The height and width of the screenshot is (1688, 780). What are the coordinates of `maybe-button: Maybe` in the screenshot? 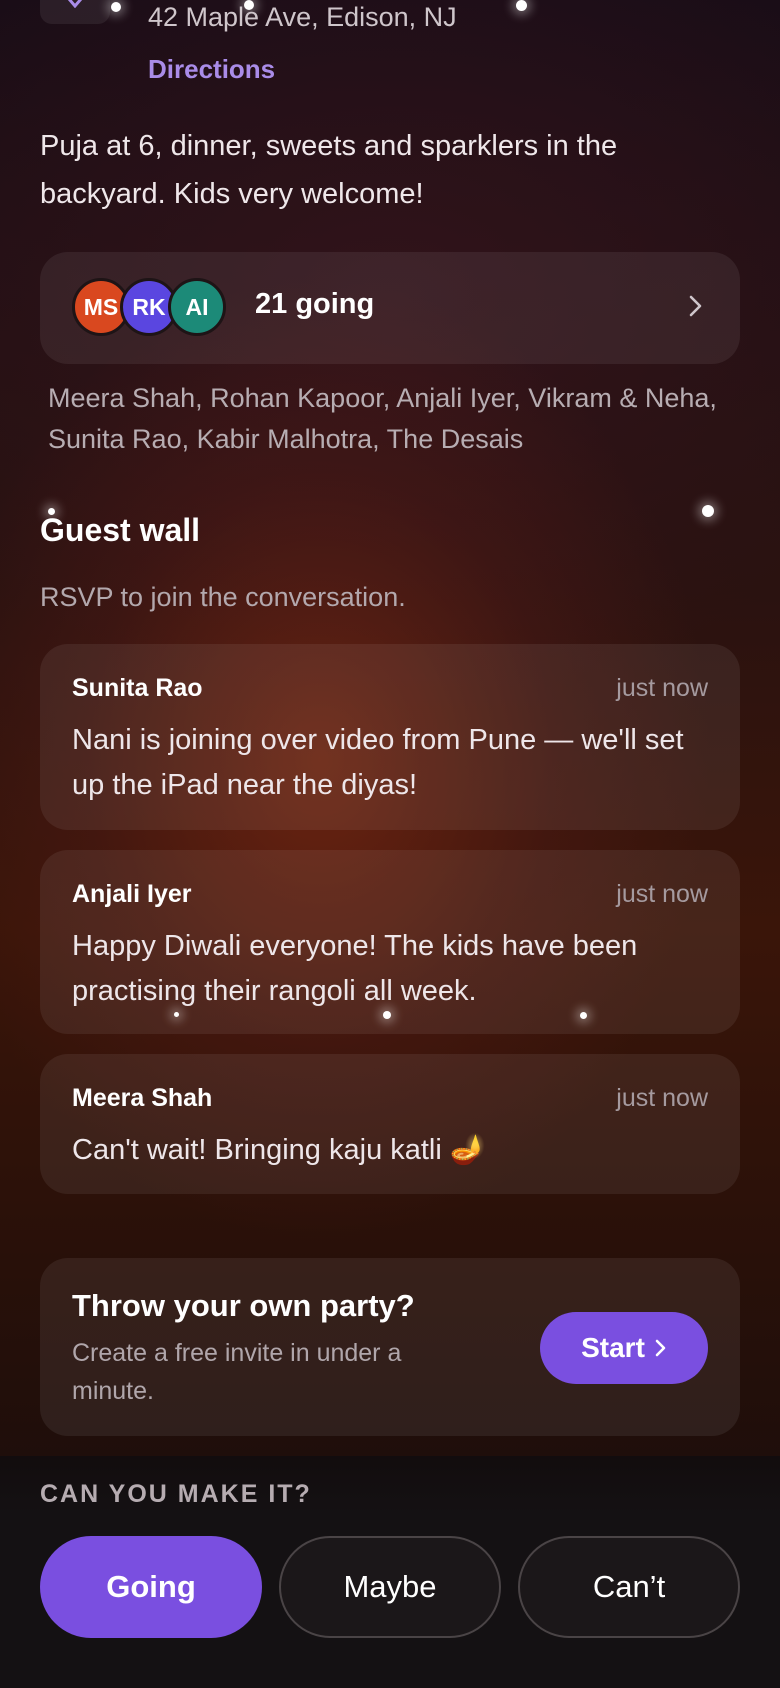 It's located at (390, 1587).